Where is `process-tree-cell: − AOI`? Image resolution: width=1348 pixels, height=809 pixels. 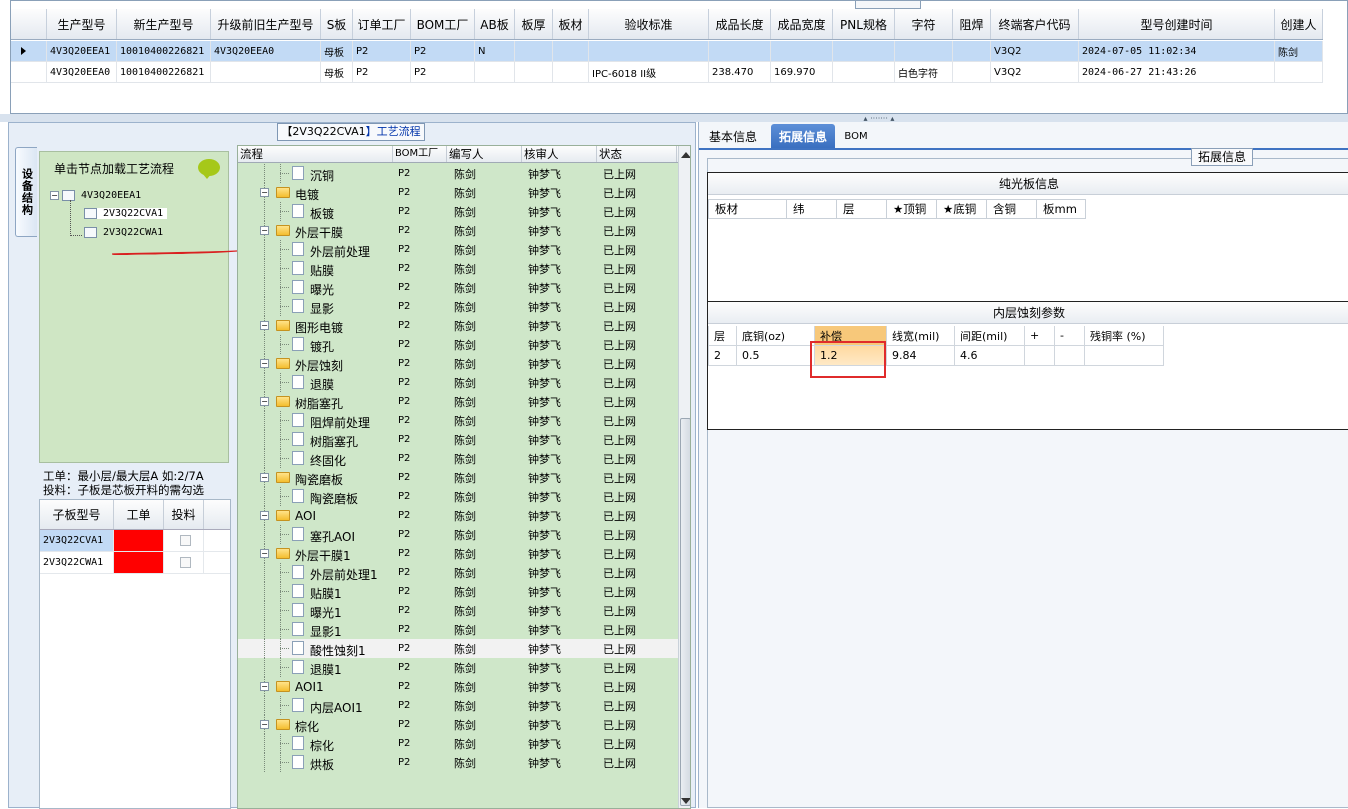 process-tree-cell: − AOI is located at coordinates (315, 515).